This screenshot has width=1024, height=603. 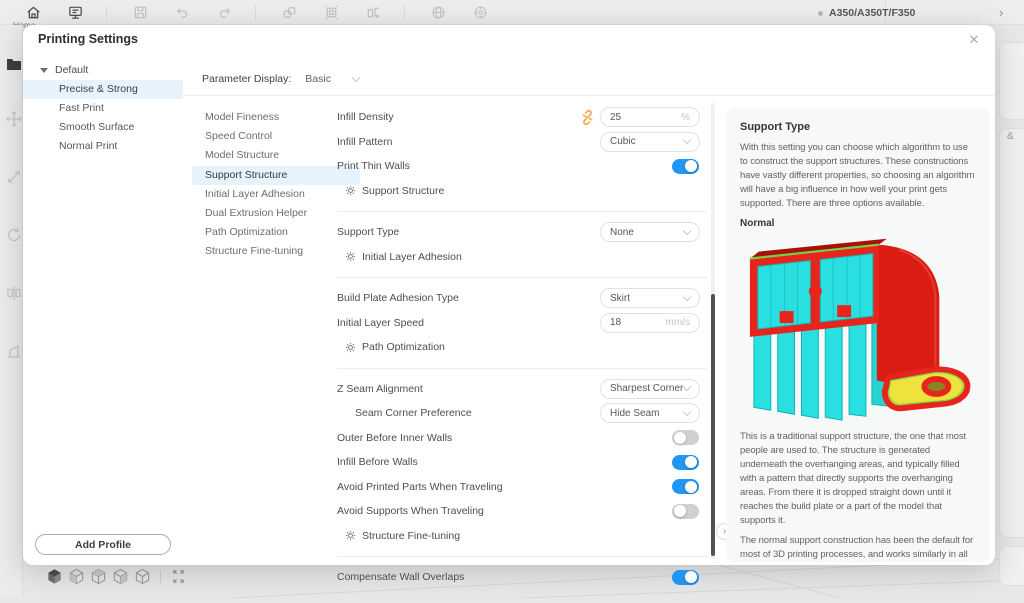 What do you see at coordinates (14, 119) in the screenshot?
I see `move-tool-icon` at bounding box center [14, 119].